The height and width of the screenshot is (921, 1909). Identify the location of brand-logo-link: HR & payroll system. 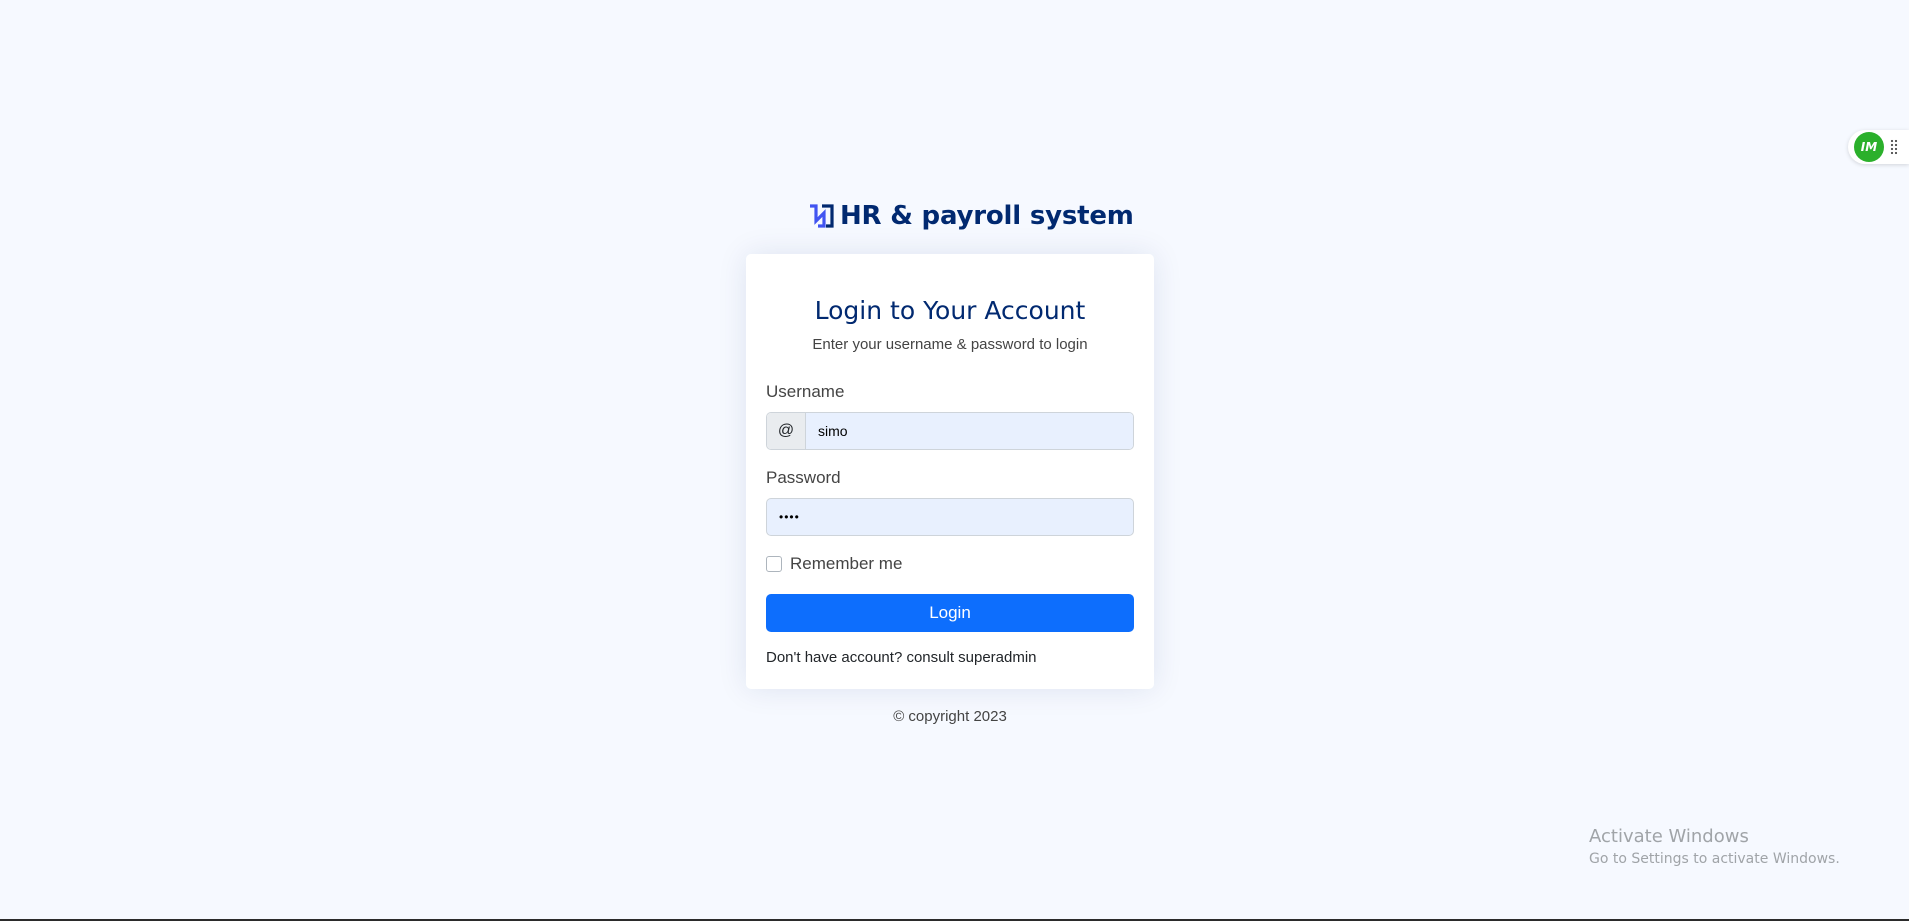
(971, 216).